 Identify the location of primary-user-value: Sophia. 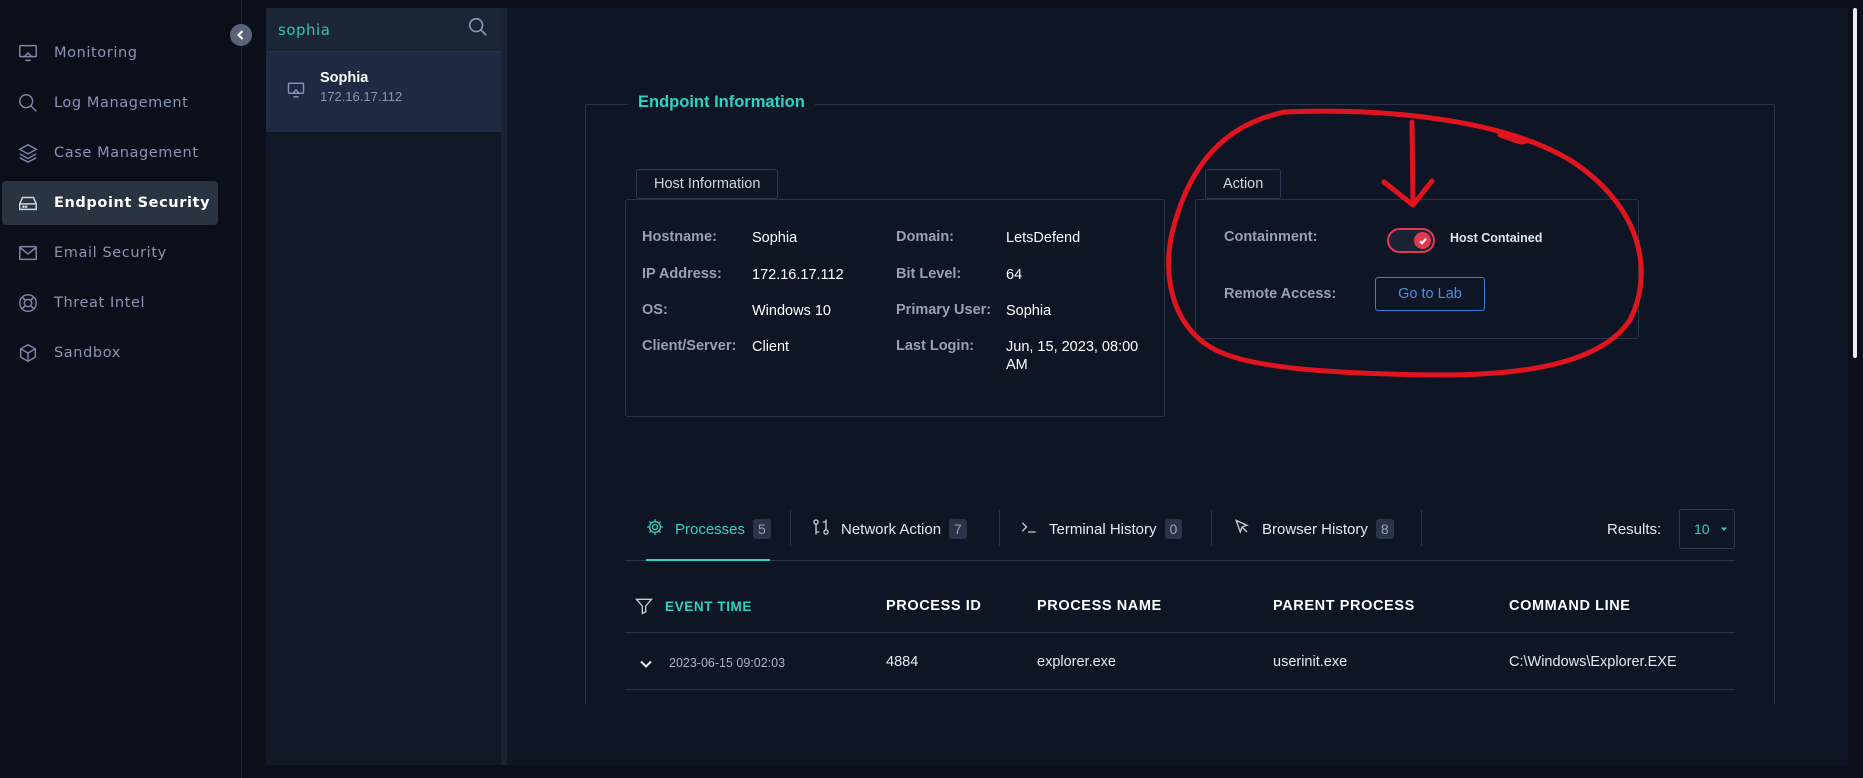
(1029, 311).